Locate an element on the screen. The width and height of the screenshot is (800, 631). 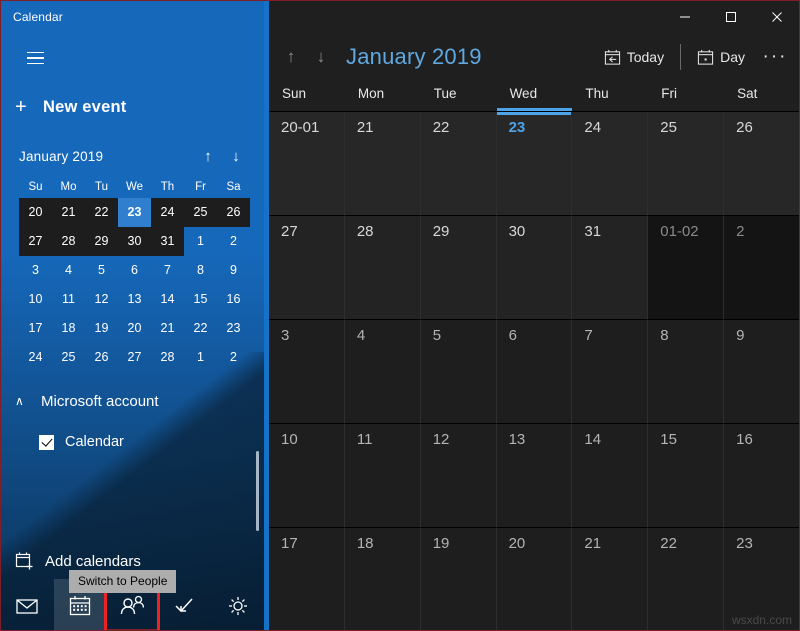
close-button is located at coordinates (776, 17).